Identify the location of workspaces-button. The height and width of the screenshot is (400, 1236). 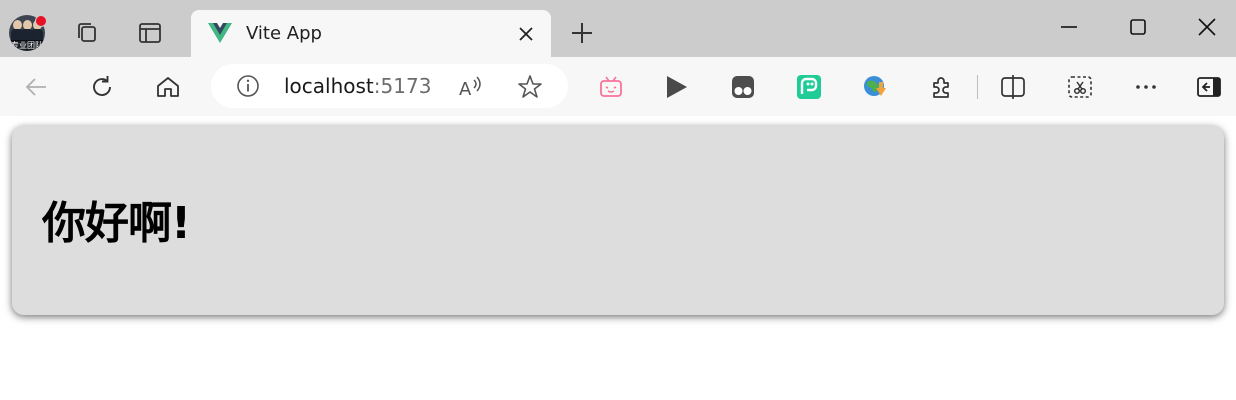
(87, 33).